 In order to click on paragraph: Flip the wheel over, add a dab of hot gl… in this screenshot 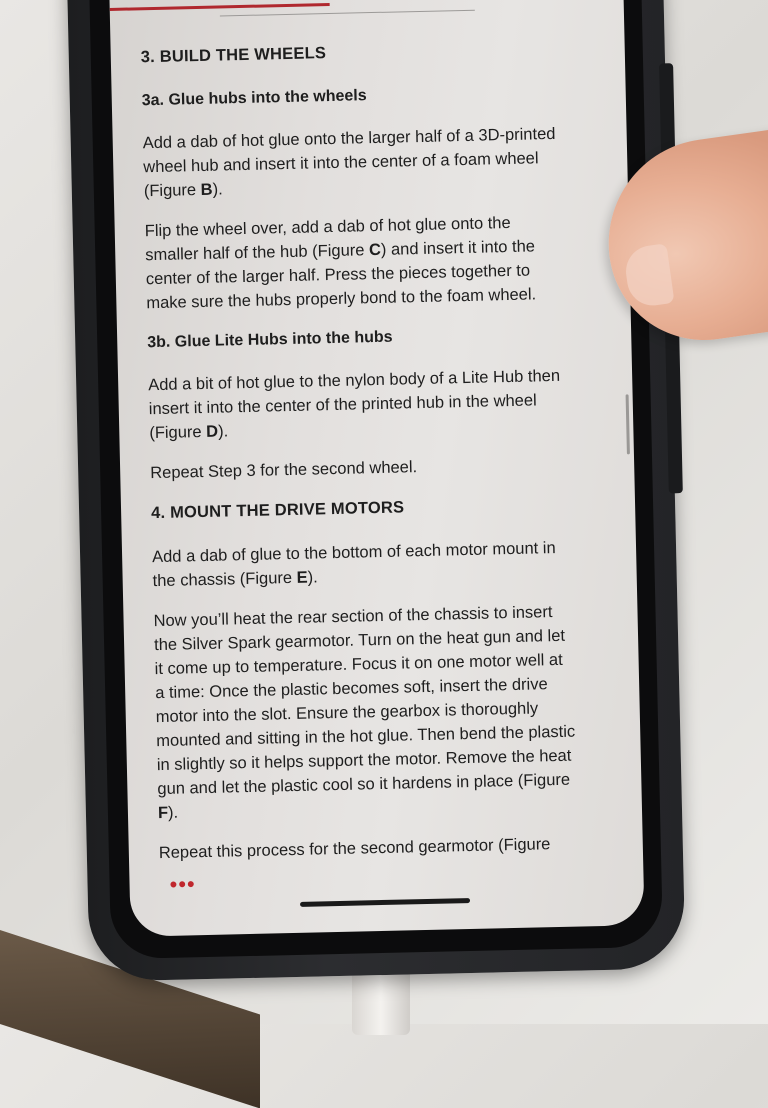, I will do `click(340, 263)`.